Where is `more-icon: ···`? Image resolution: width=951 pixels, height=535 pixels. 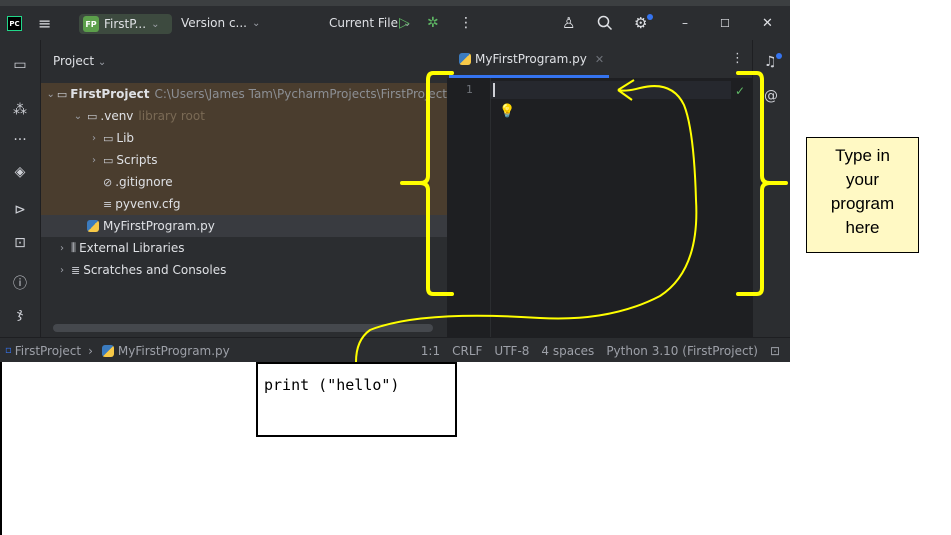 more-icon: ··· is located at coordinates (20, 140).